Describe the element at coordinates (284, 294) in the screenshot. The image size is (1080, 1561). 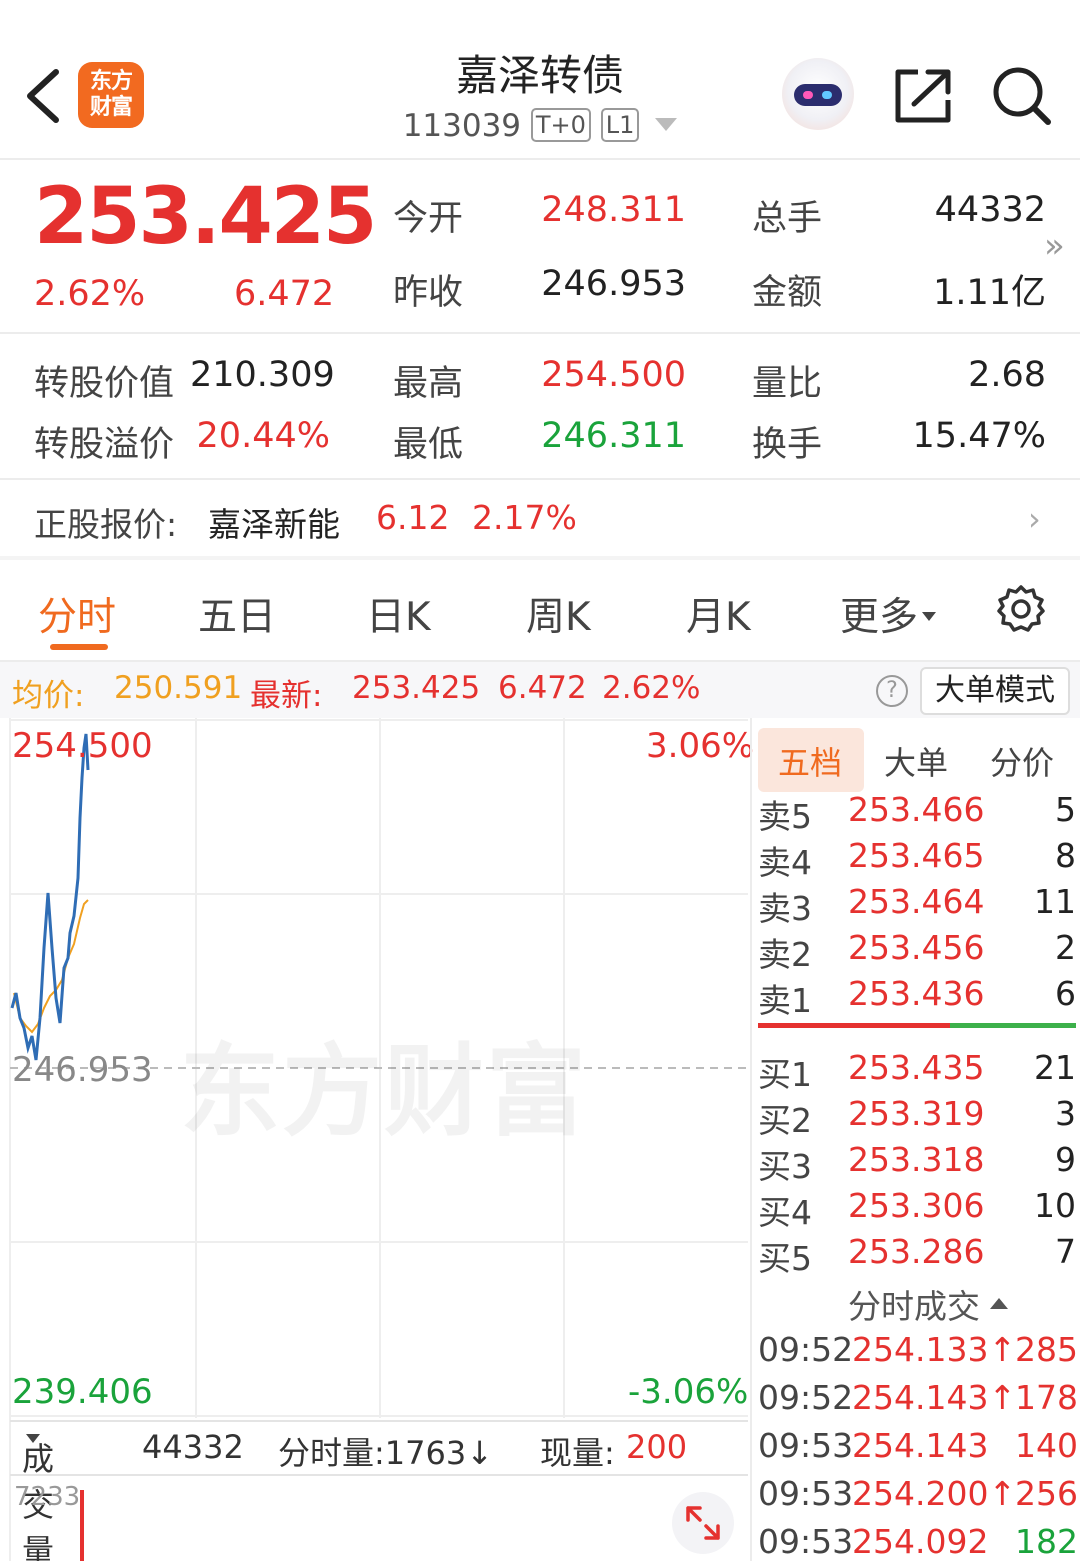
I see `change-amount: 6.472` at that location.